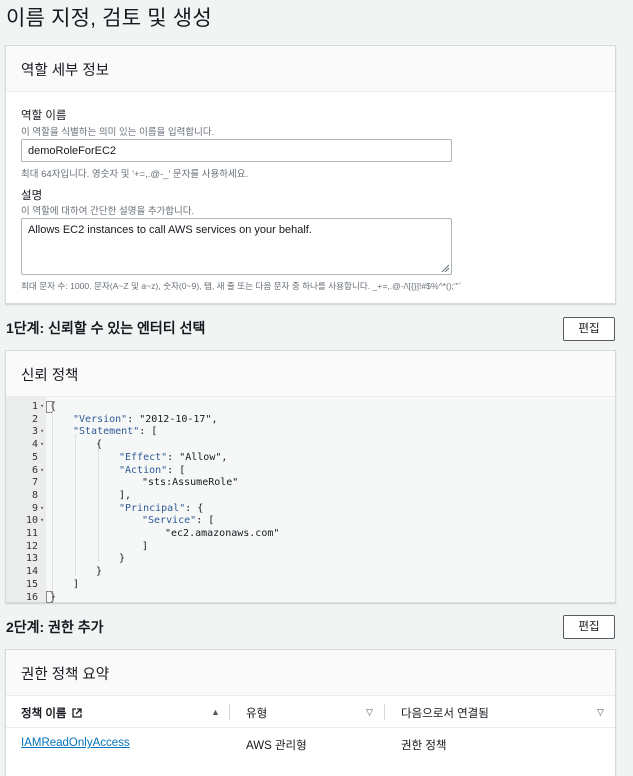  What do you see at coordinates (310, 420) in the screenshot?
I see `code-line: 2 "Version": "2012-10-17",` at bounding box center [310, 420].